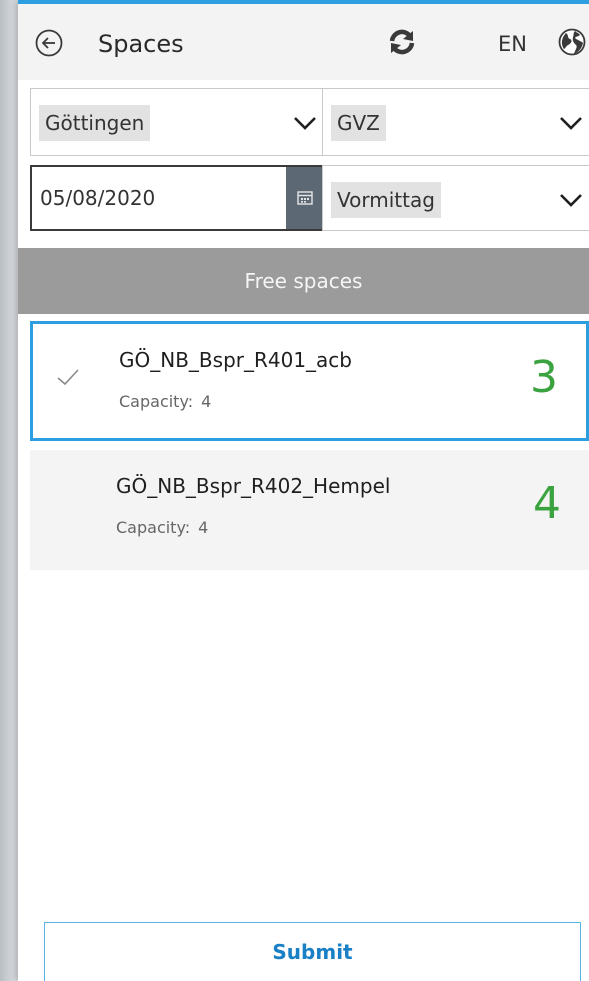 This screenshot has width=589, height=981. What do you see at coordinates (98, 198) in the screenshot?
I see `date-input-value: 05/08/2020` at bounding box center [98, 198].